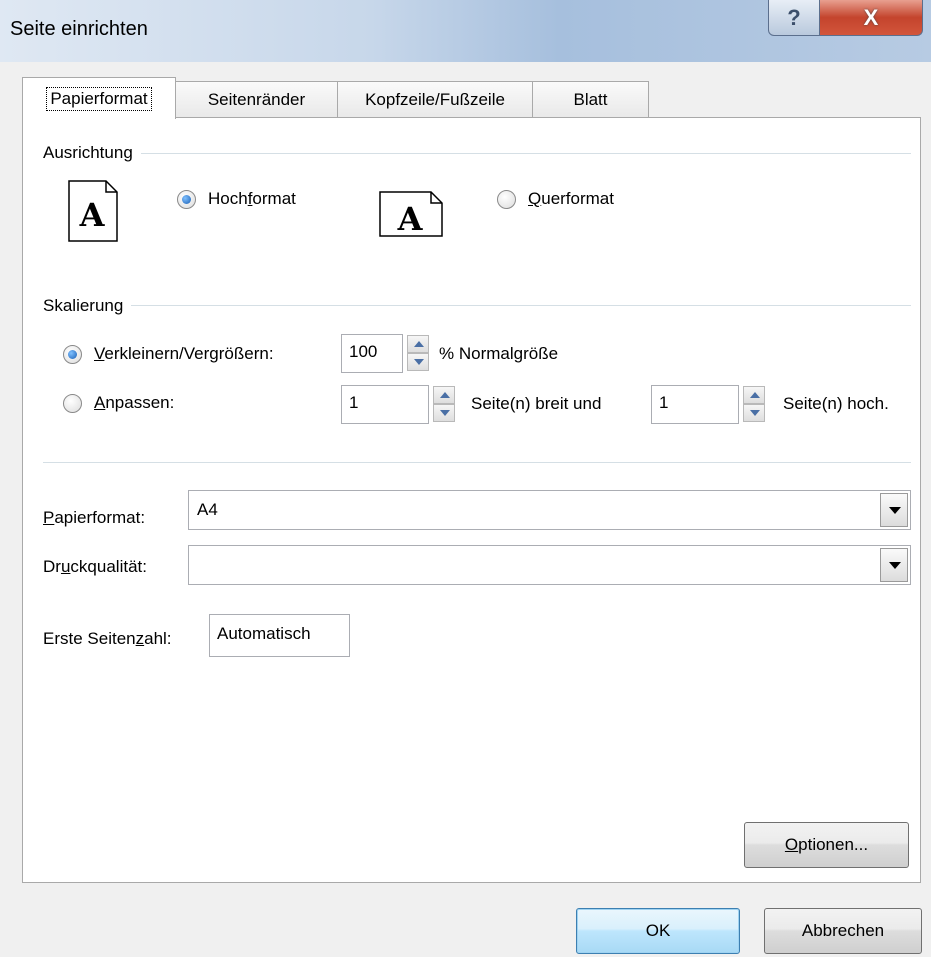  Describe the element at coordinates (372, 353) in the screenshot. I see `adjust-percent-input: 100` at that location.